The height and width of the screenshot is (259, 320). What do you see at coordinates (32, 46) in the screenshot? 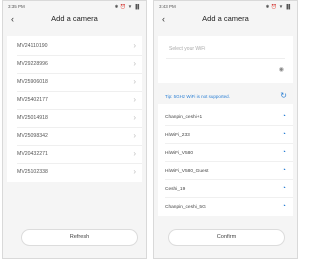
I see `device-id: MV24110190` at bounding box center [32, 46].